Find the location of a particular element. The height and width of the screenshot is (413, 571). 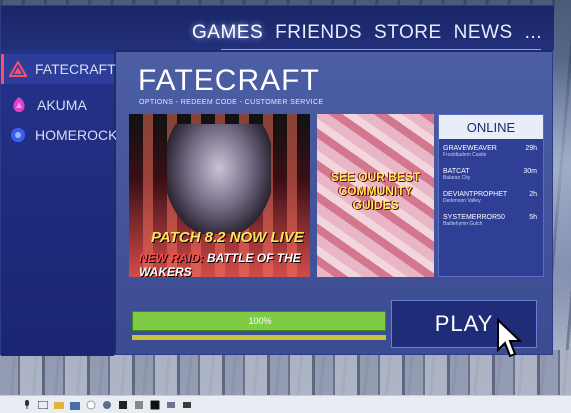

nav-news: NEWS is located at coordinates (483, 33).